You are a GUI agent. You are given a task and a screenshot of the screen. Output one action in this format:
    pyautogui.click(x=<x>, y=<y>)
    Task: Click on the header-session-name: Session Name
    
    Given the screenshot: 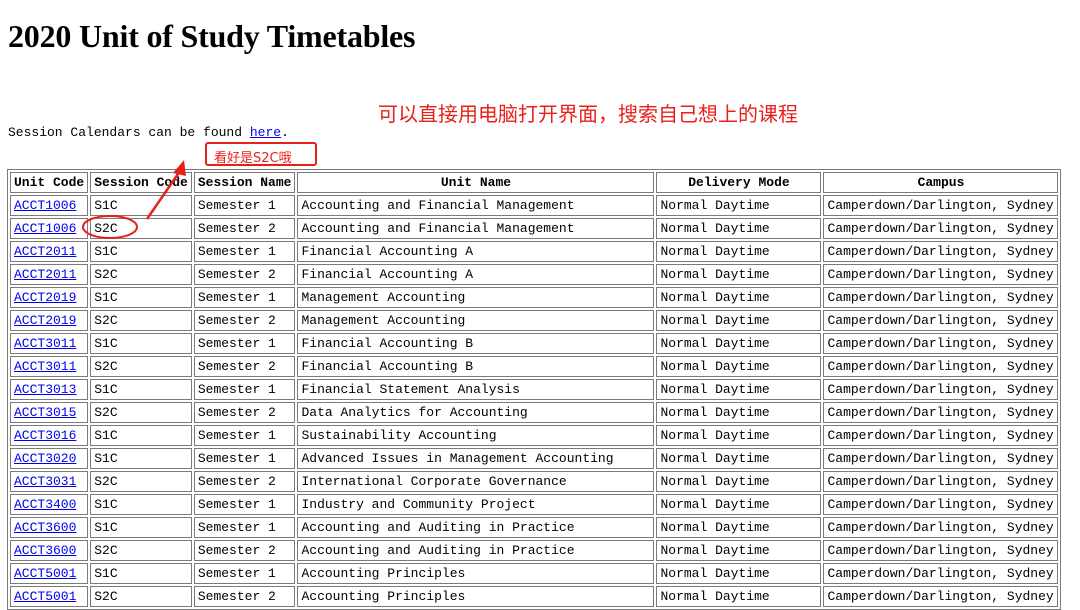 What is the action you would take?
    pyautogui.click(x=244, y=182)
    